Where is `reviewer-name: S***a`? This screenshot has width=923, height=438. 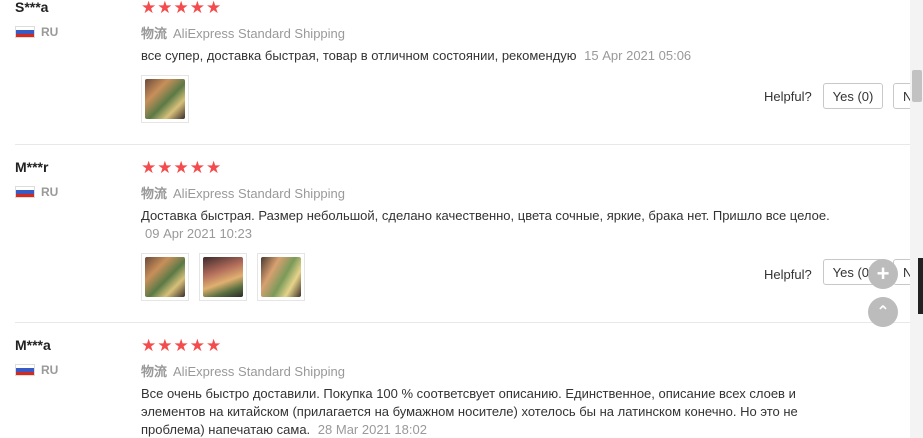
reviewer-name: S***a is located at coordinates (32, 7).